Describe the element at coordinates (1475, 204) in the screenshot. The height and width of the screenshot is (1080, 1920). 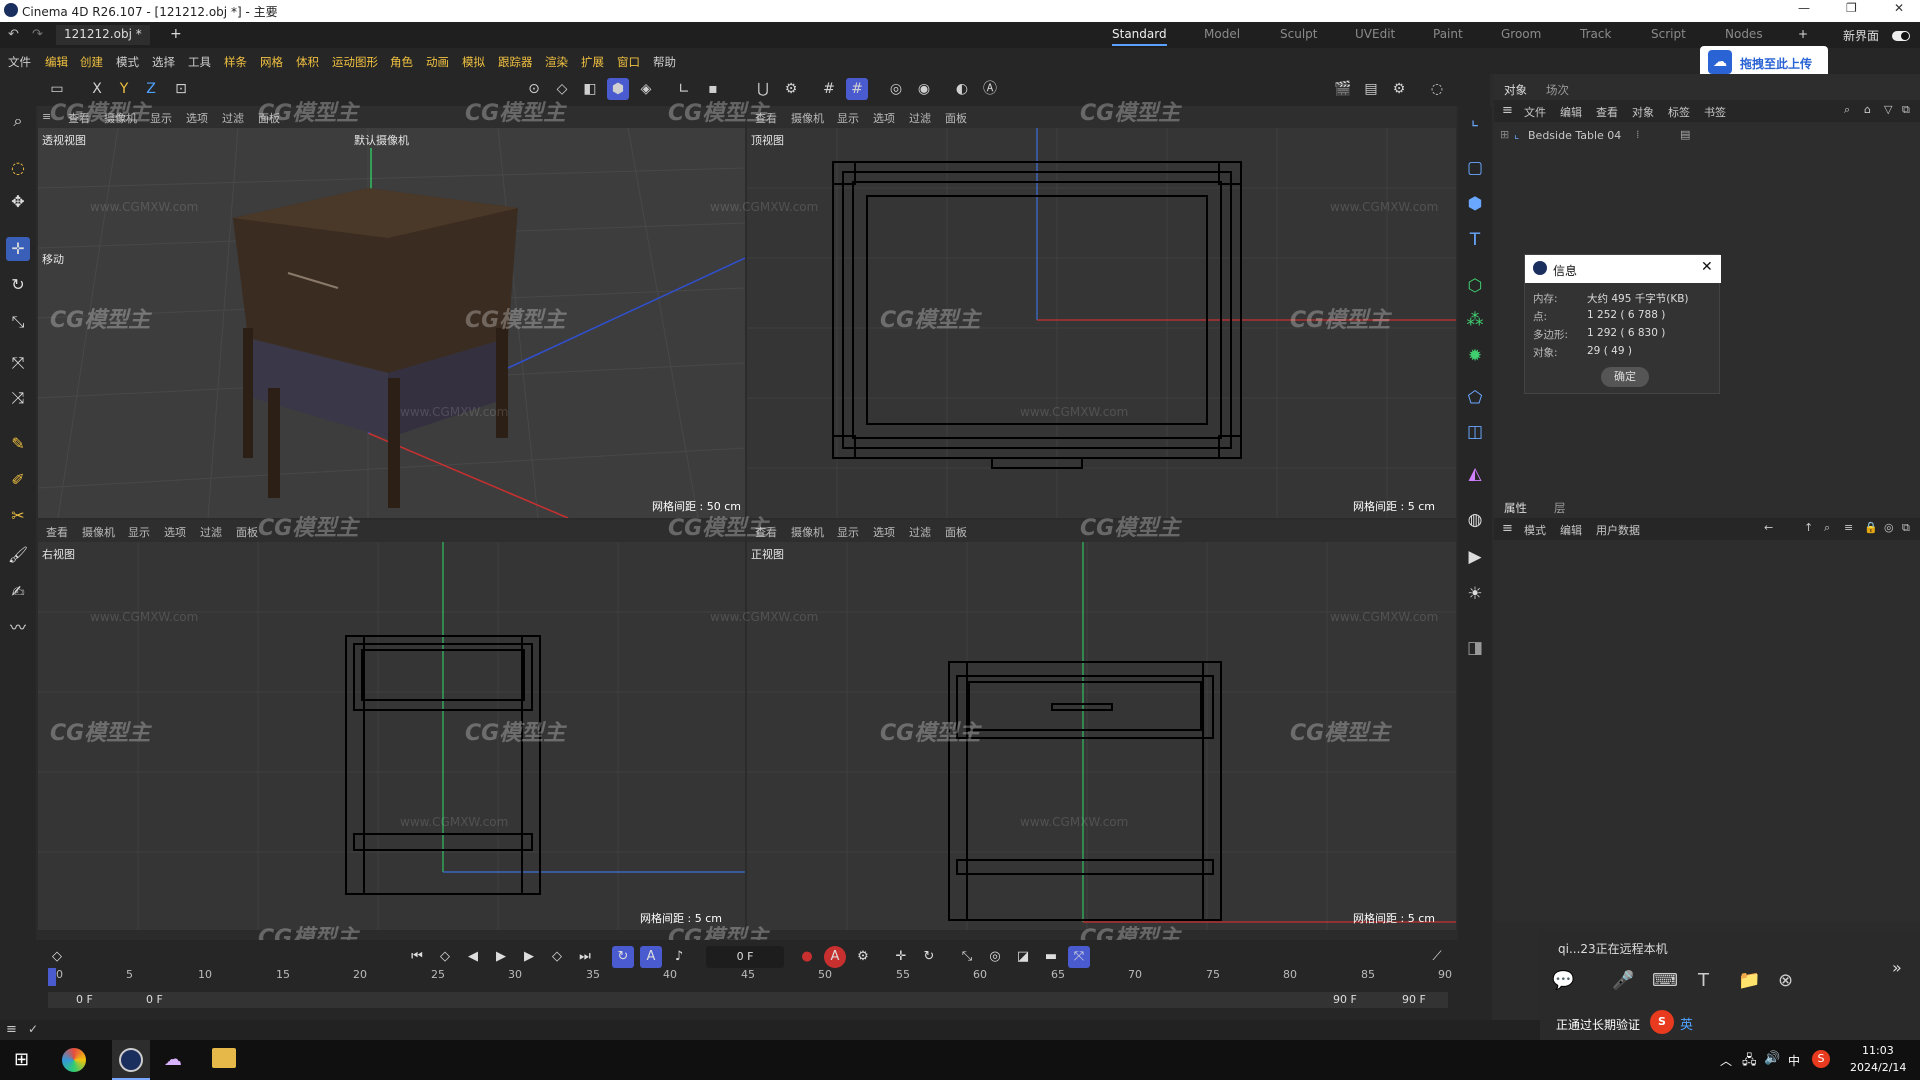
I see `cube-icon: ⬢` at that location.